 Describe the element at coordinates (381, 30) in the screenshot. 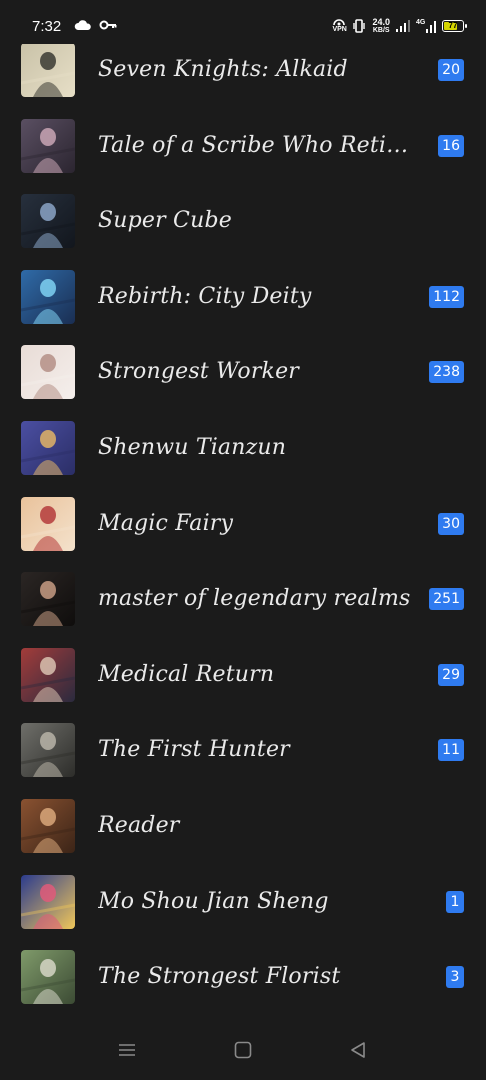

I see `speed-unit: KB/S` at that location.